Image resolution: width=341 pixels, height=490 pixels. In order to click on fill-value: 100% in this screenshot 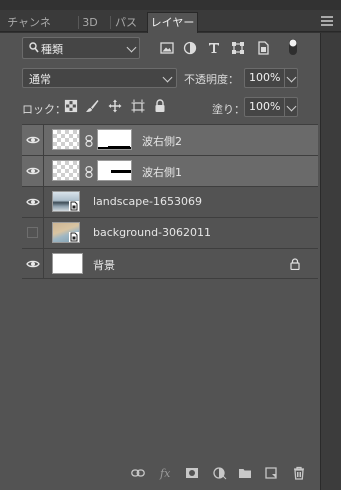, I will do `click(264, 106)`.